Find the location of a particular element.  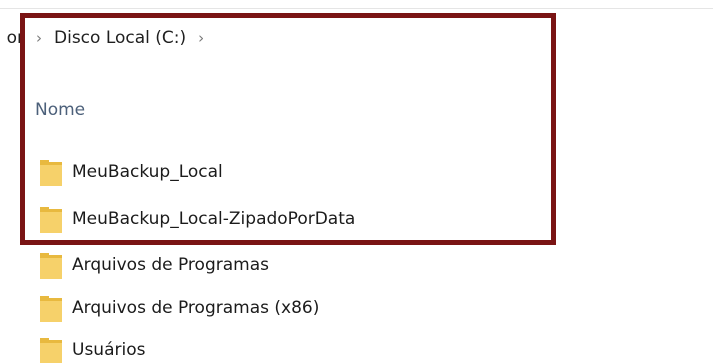

item-label: MeuBackup_Local-ZipadoPorData is located at coordinates (214, 218).